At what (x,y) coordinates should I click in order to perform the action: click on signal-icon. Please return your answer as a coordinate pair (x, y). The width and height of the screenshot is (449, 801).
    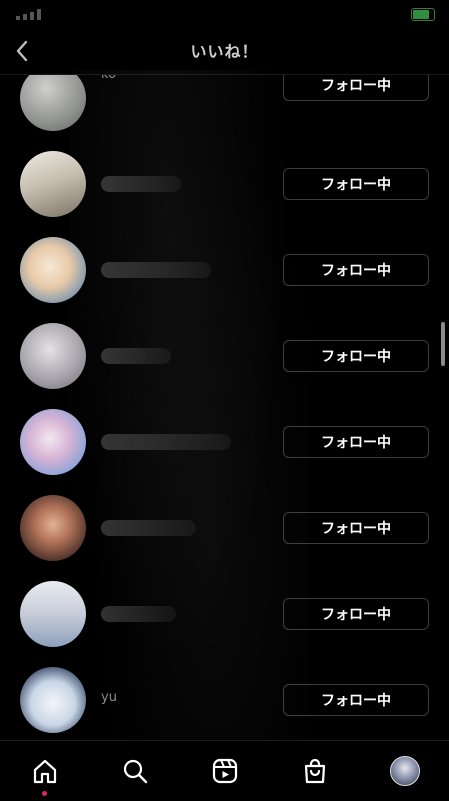
    Looking at the image, I should click on (36, 14).